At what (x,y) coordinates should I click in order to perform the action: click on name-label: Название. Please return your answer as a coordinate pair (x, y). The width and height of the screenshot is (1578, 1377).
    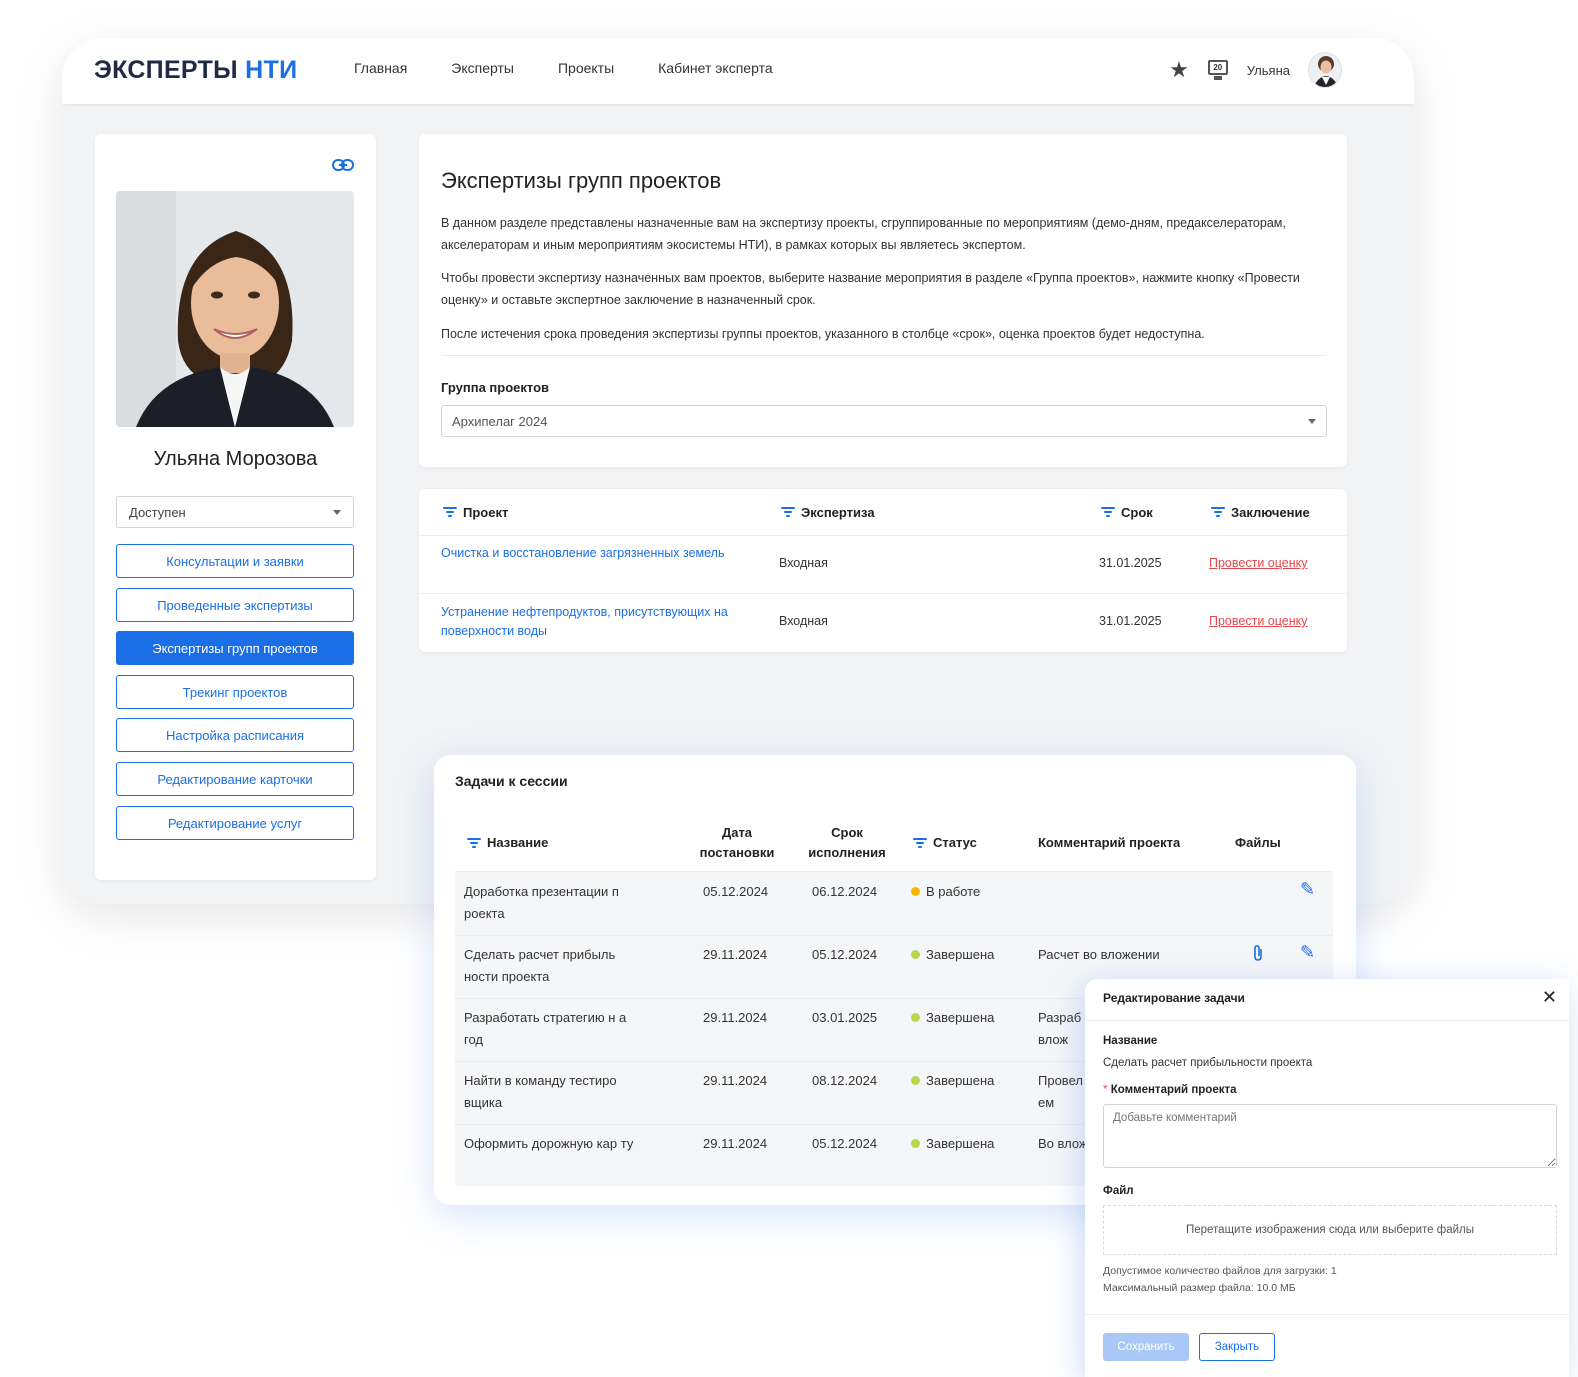
    Looking at the image, I should click on (1130, 1041).